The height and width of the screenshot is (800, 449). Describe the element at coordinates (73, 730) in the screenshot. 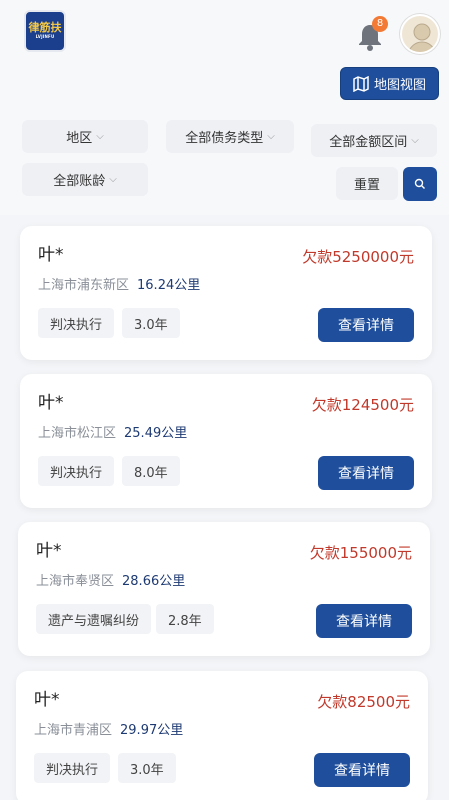

I see `location: 上海市青浦区` at that location.